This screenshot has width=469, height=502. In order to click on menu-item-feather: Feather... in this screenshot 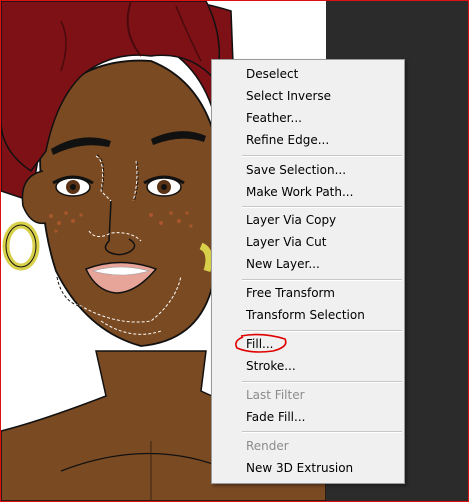, I will do `click(308, 118)`.